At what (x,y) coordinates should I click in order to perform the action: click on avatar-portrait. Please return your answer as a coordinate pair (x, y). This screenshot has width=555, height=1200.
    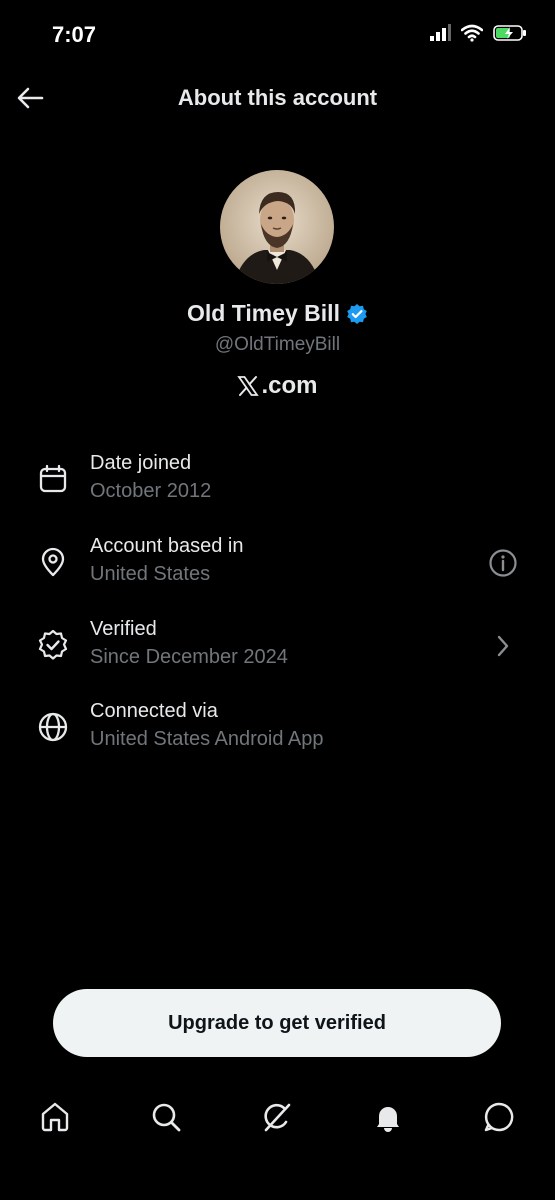
    Looking at the image, I should click on (277, 227).